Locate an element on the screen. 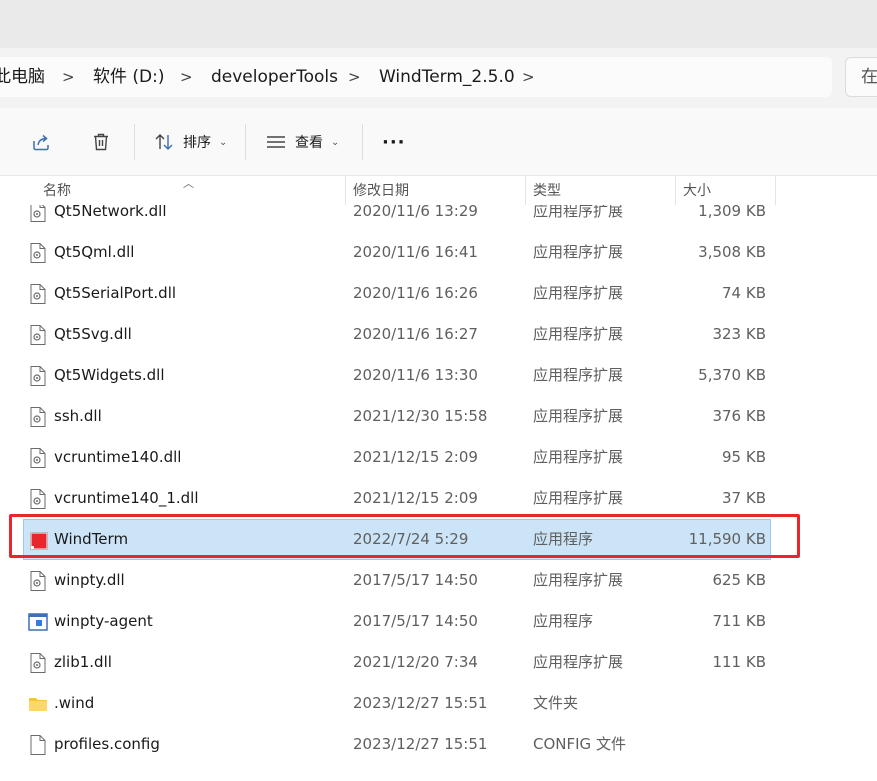 Image resolution: width=877 pixels, height=781 pixels. file-size: 625 KB is located at coordinates (739, 580).